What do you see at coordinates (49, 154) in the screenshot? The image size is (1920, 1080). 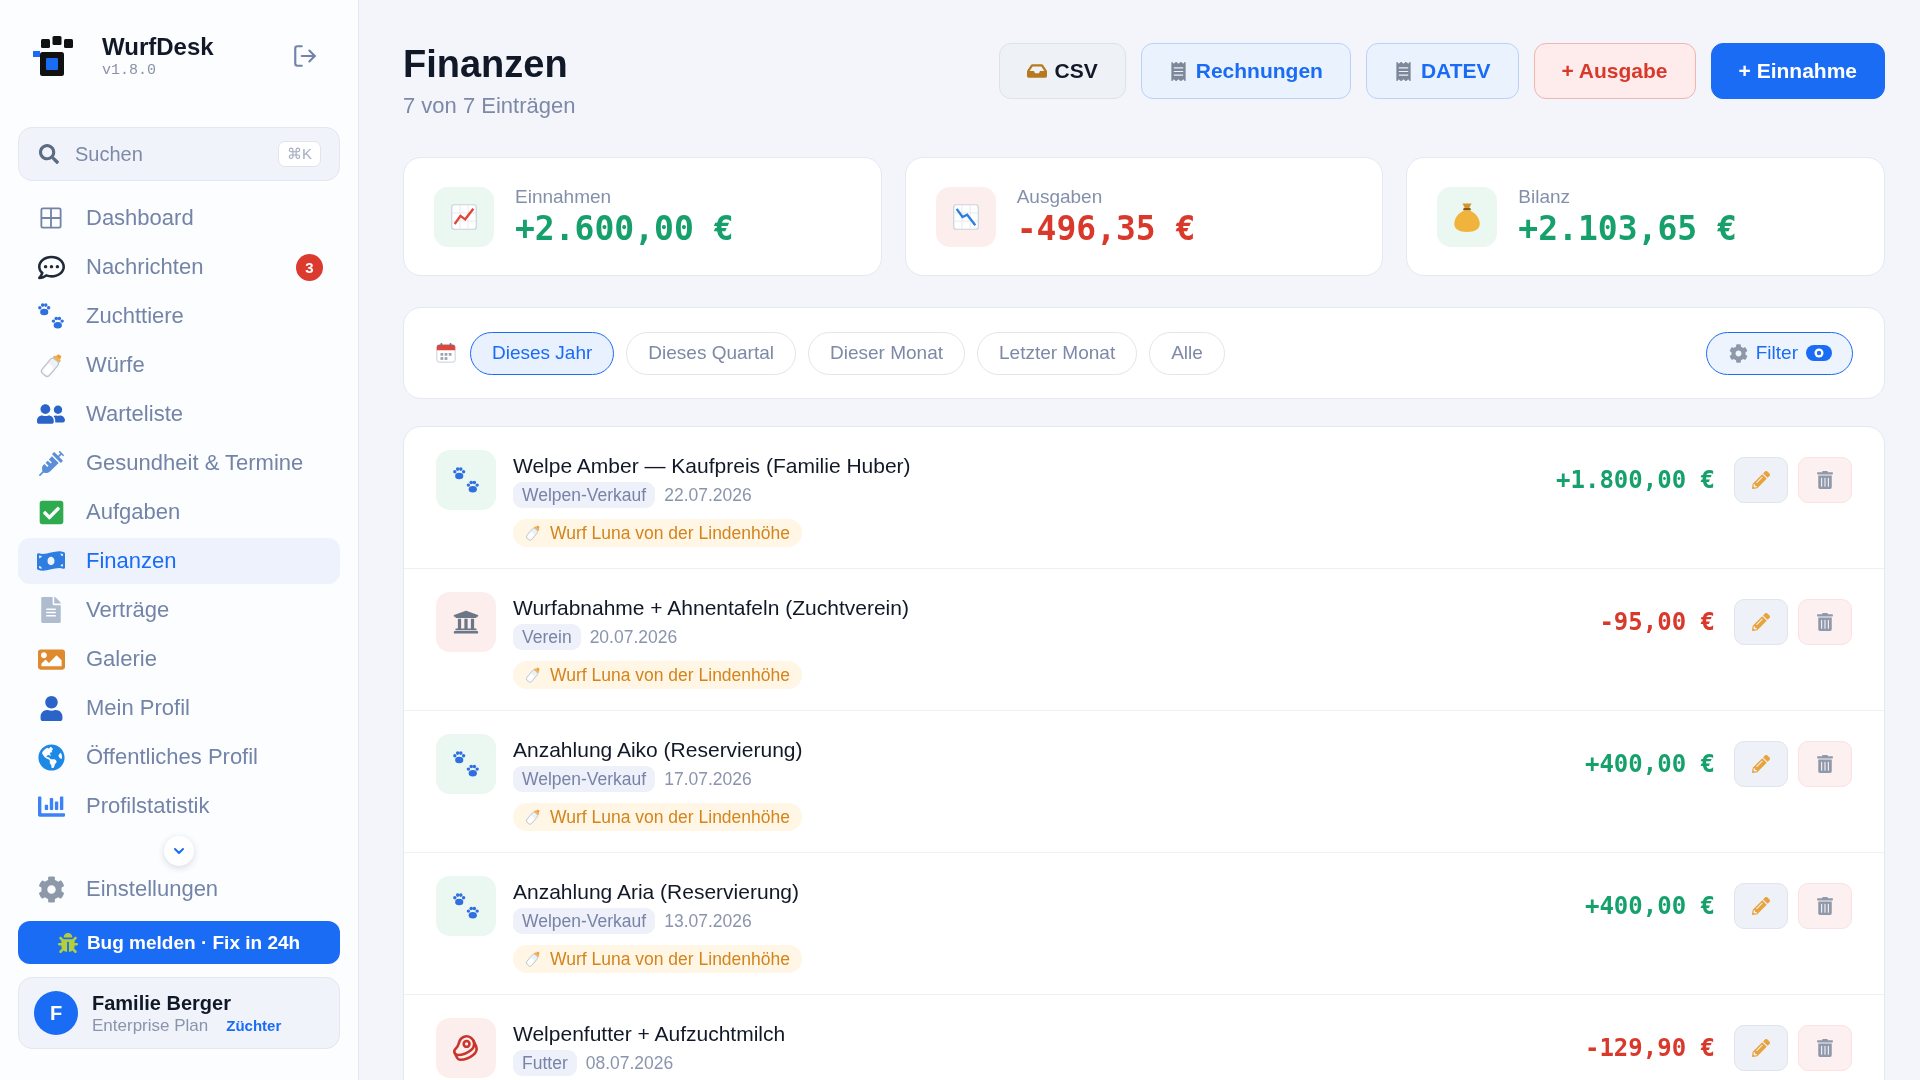 I see `search-icon` at bounding box center [49, 154].